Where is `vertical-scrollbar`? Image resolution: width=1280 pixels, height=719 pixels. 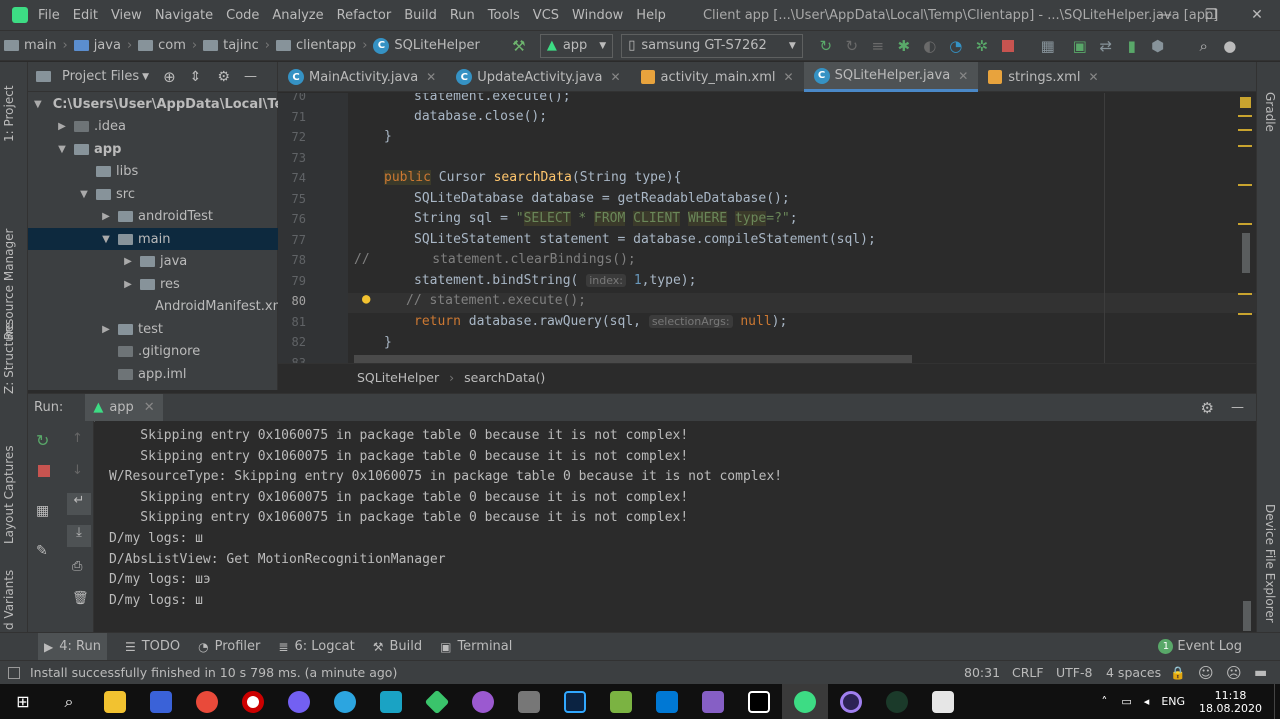 vertical-scrollbar is located at coordinates (1246, 253).